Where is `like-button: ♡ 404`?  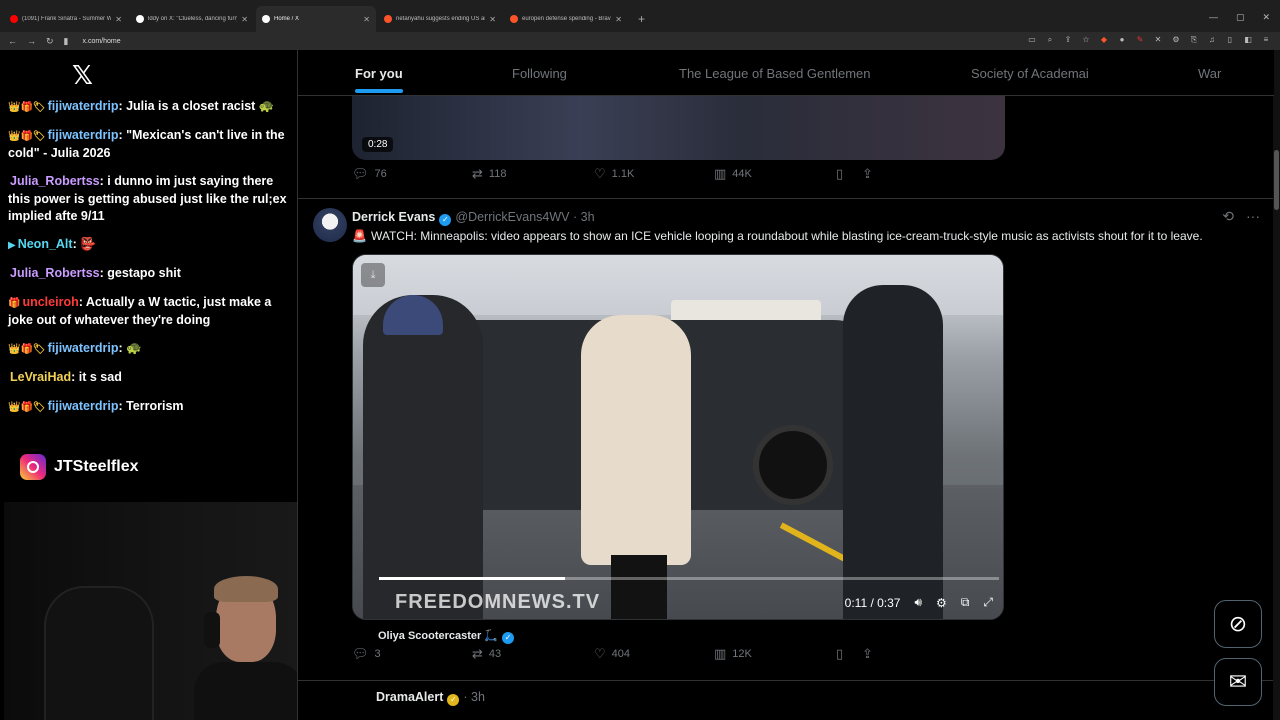
like-button: ♡ 404 is located at coordinates (612, 654).